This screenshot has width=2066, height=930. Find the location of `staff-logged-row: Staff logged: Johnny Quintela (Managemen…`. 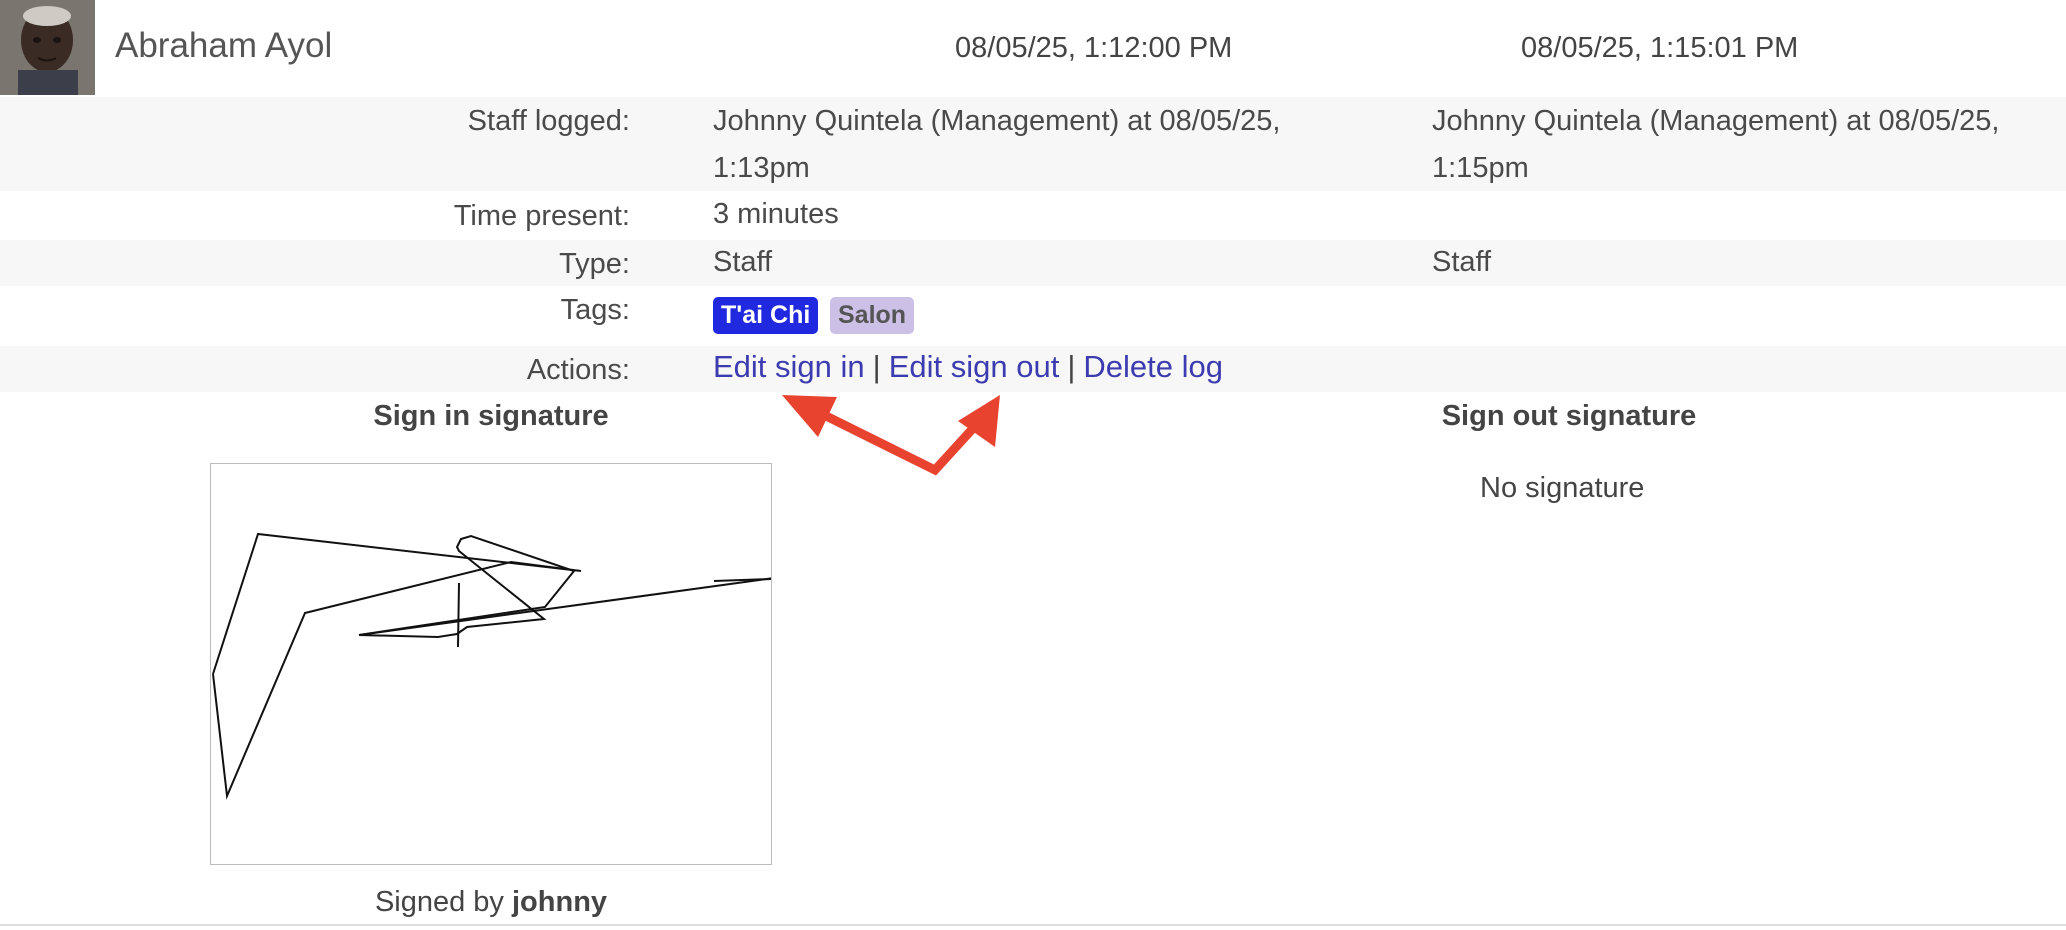

staff-logged-row: Staff logged: Johnny Quintela (Managemen… is located at coordinates (1033, 144).